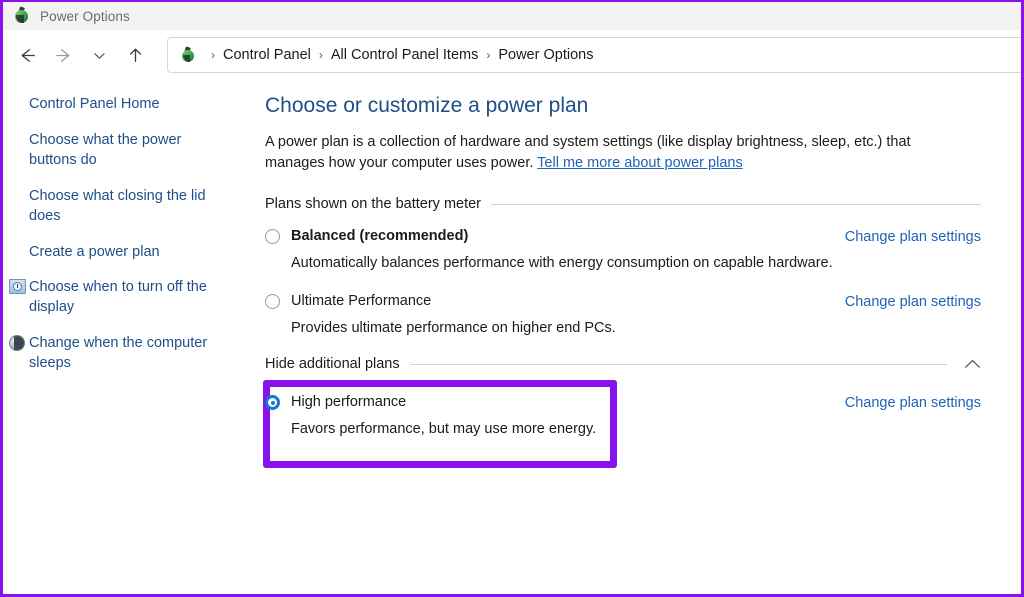 The image size is (1024, 597). I want to click on plan-name: Ultimate Performance, so click(361, 301).